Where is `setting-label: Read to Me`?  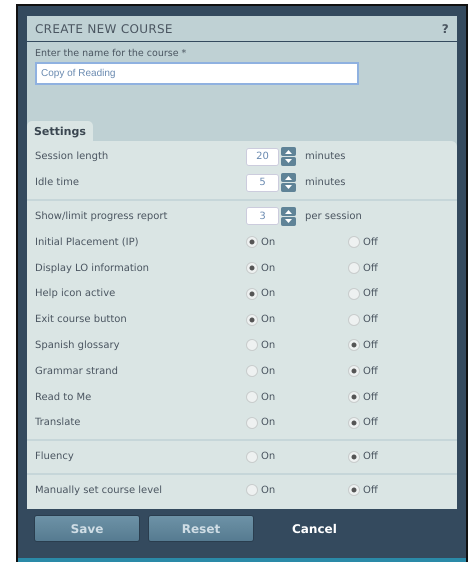 setting-label: Read to Me is located at coordinates (63, 397).